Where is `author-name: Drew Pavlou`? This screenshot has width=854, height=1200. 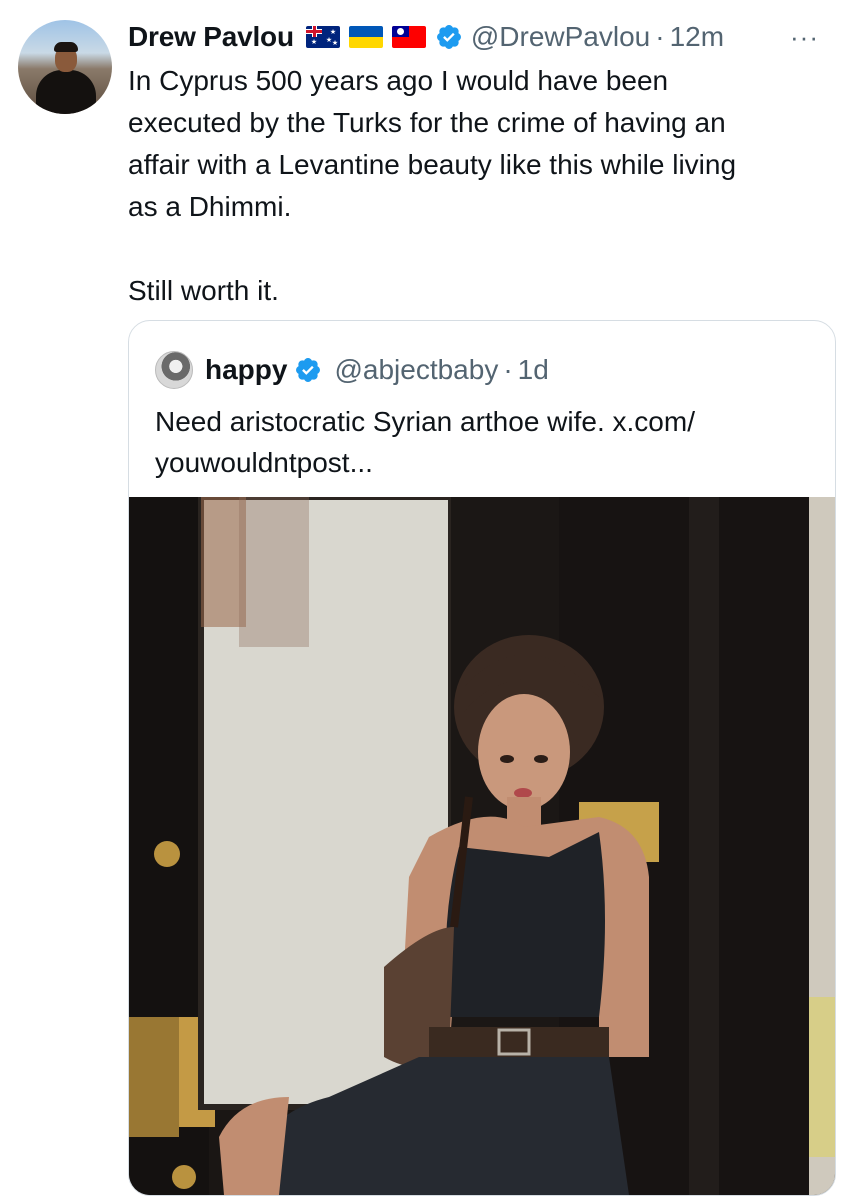 author-name: Drew Pavlou is located at coordinates (211, 37).